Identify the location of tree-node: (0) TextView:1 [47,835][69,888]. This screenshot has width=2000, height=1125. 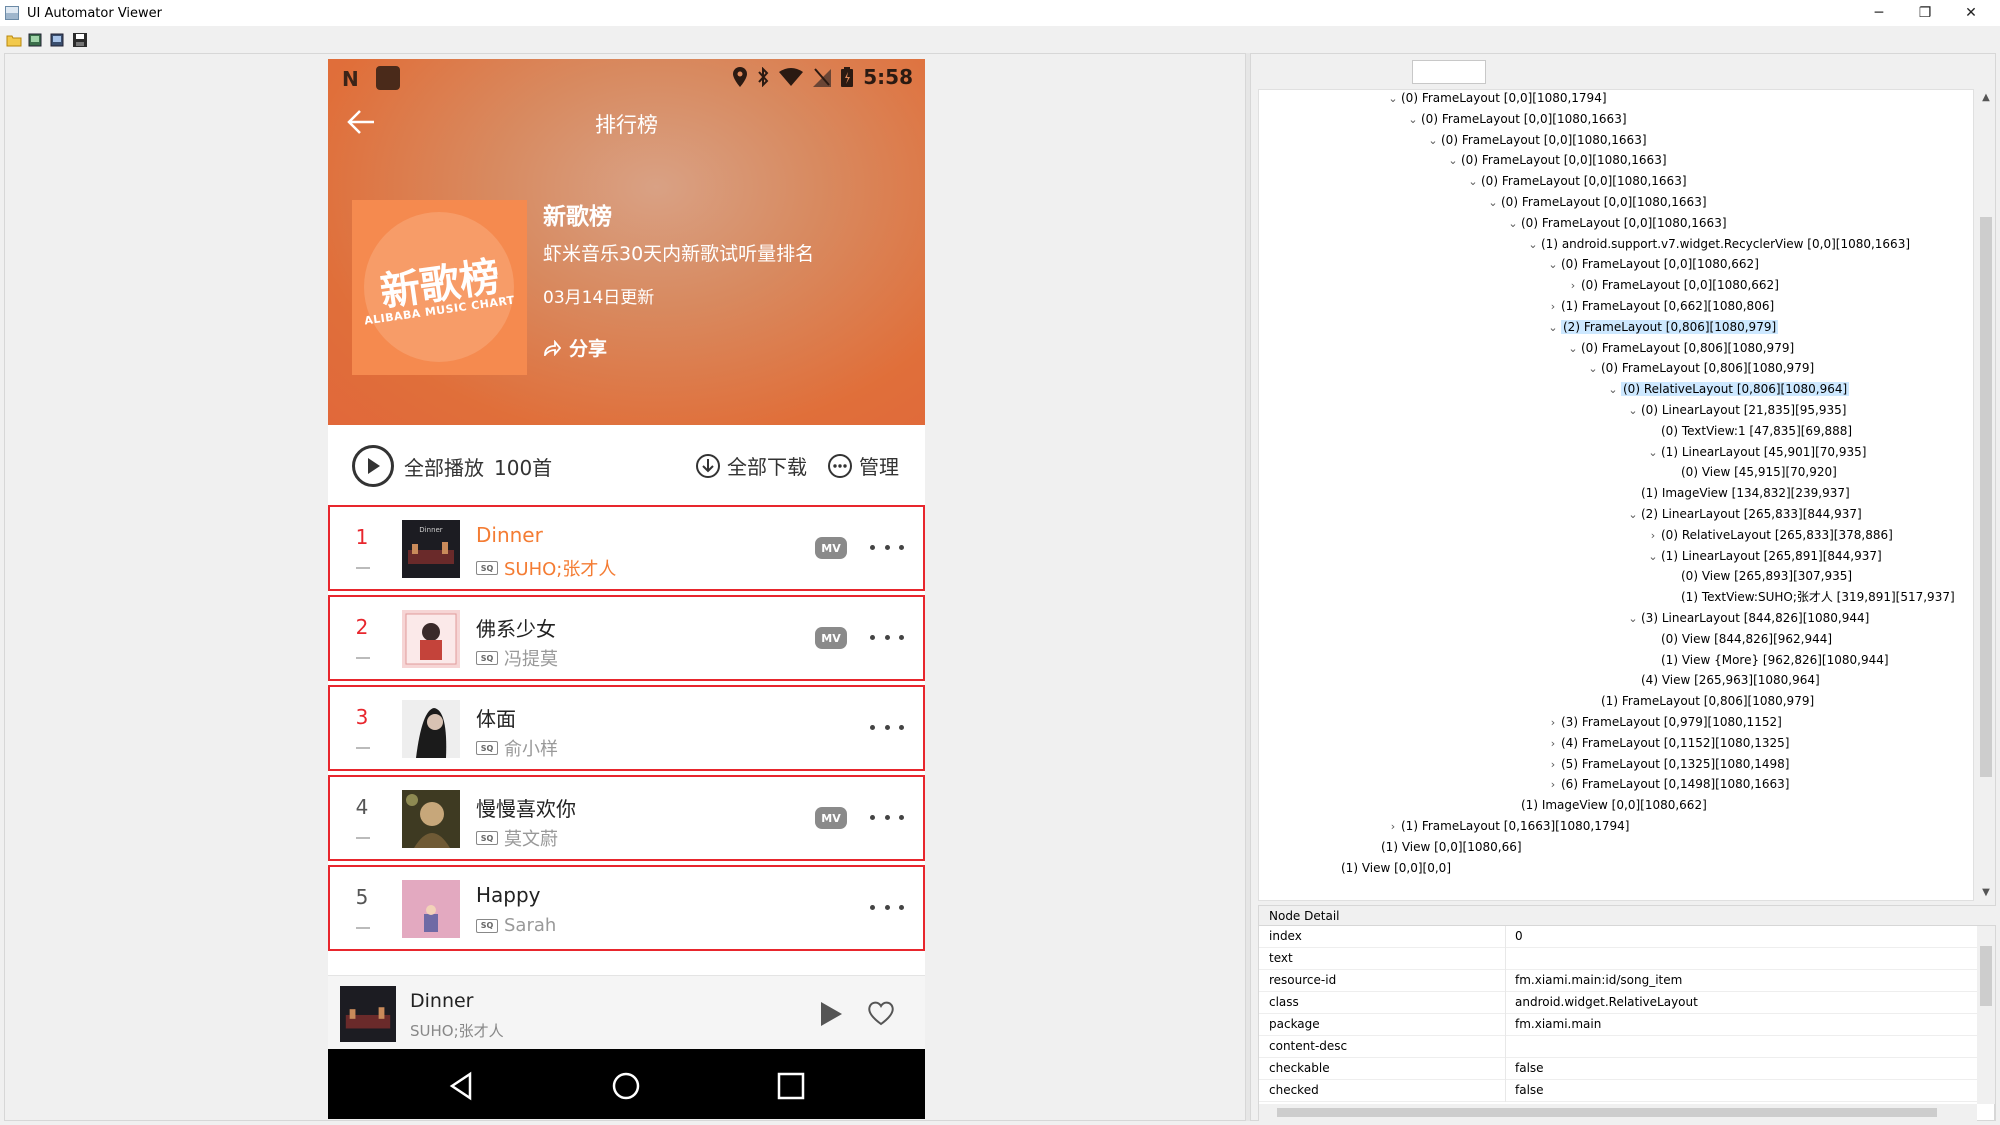
(1748, 431).